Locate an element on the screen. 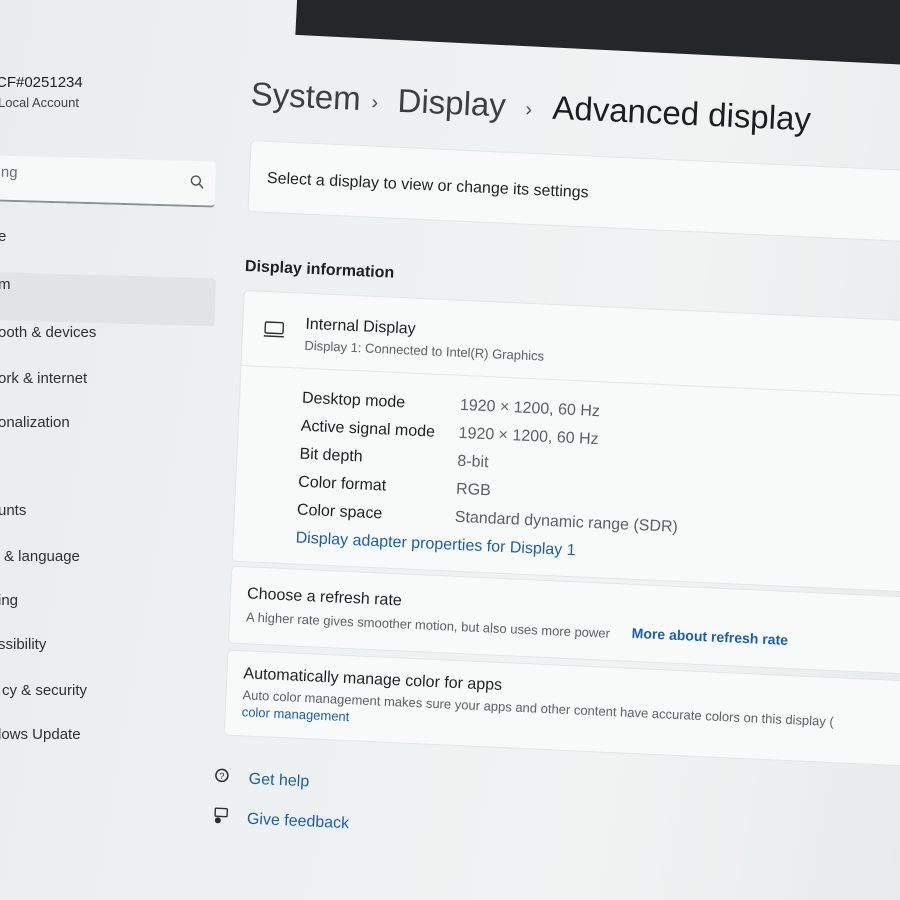 The image size is (900, 900). help-icon: ? is located at coordinates (222, 779).